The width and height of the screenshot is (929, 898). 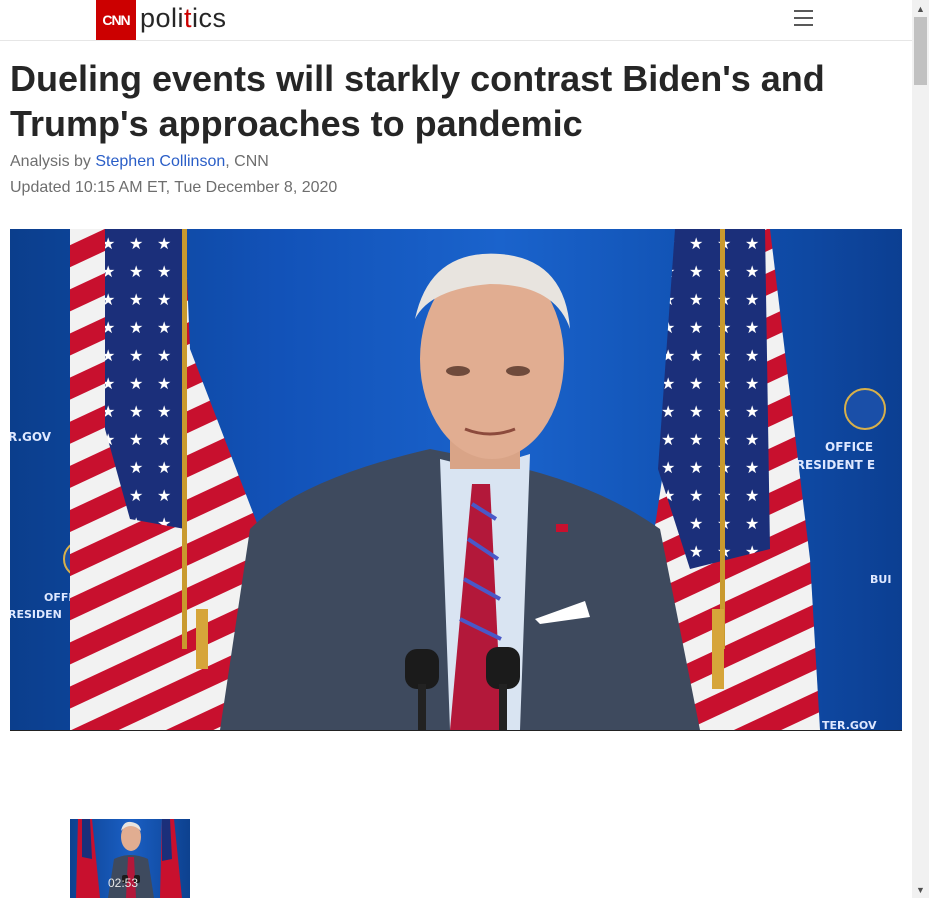 I want to click on section-name-accent: t, so click(x=188, y=18).